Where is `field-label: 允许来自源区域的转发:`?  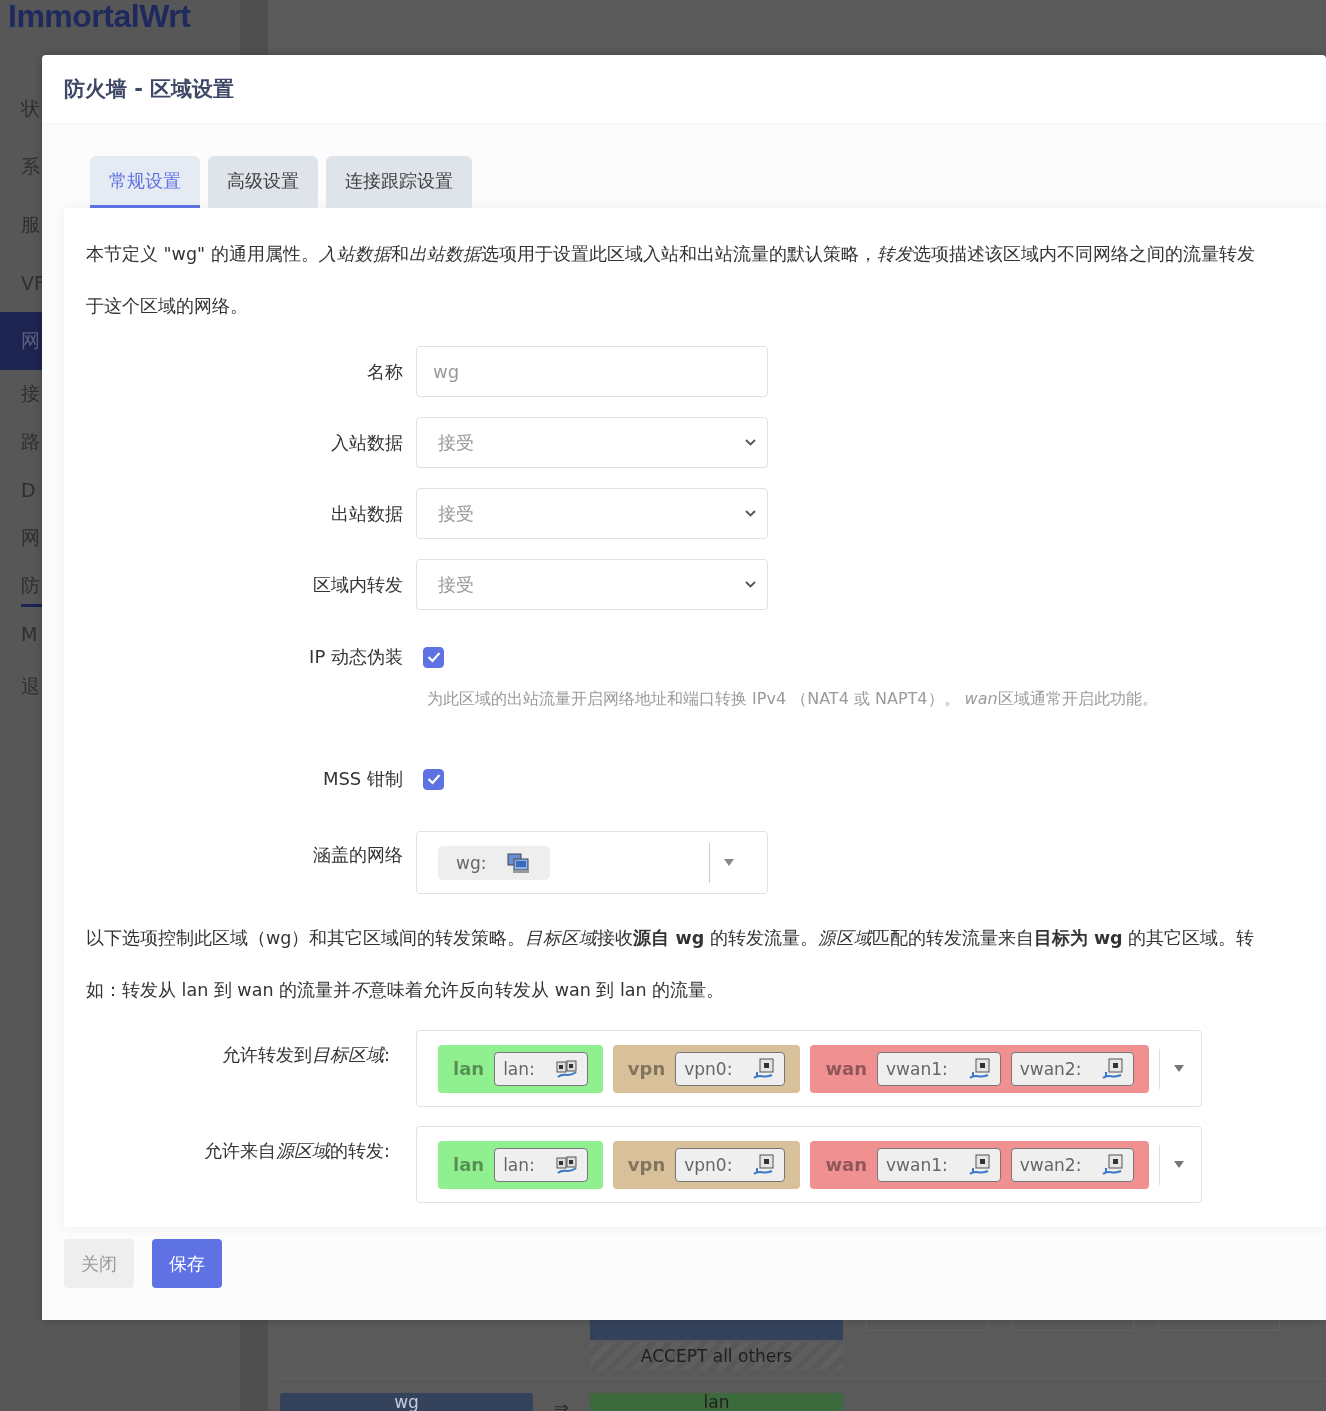 field-label: 允许来自源区域的转发: is located at coordinates (296, 1150).